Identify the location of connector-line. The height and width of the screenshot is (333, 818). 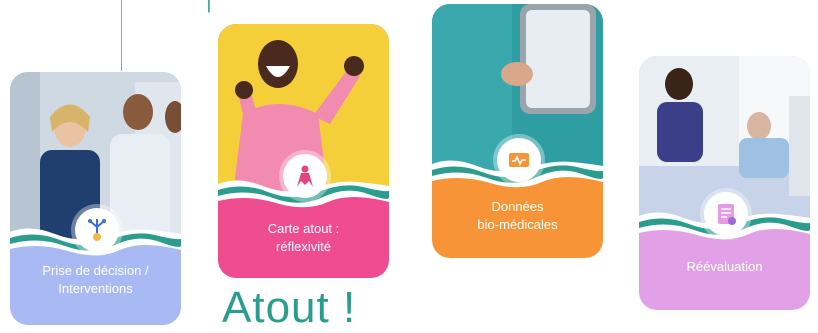
(121, 35).